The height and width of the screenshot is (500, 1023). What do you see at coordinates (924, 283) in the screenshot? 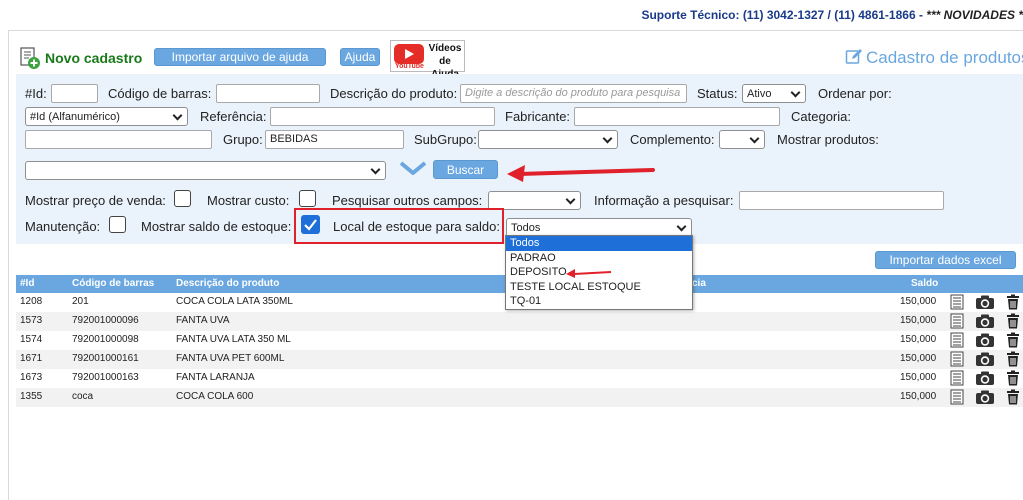
I see `col-saldo: Saldo` at bounding box center [924, 283].